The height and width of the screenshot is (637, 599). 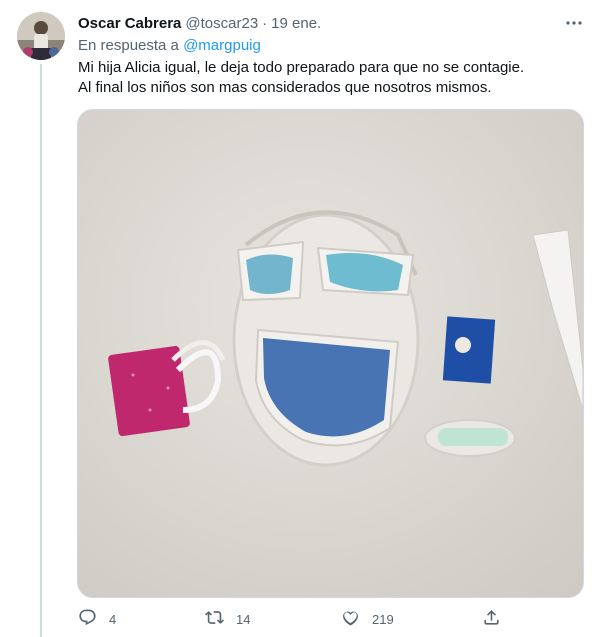 What do you see at coordinates (331, 23) in the screenshot?
I see `tweet-header: Oscar Cabrera @toscar23 · 19 ene.` at bounding box center [331, 23].